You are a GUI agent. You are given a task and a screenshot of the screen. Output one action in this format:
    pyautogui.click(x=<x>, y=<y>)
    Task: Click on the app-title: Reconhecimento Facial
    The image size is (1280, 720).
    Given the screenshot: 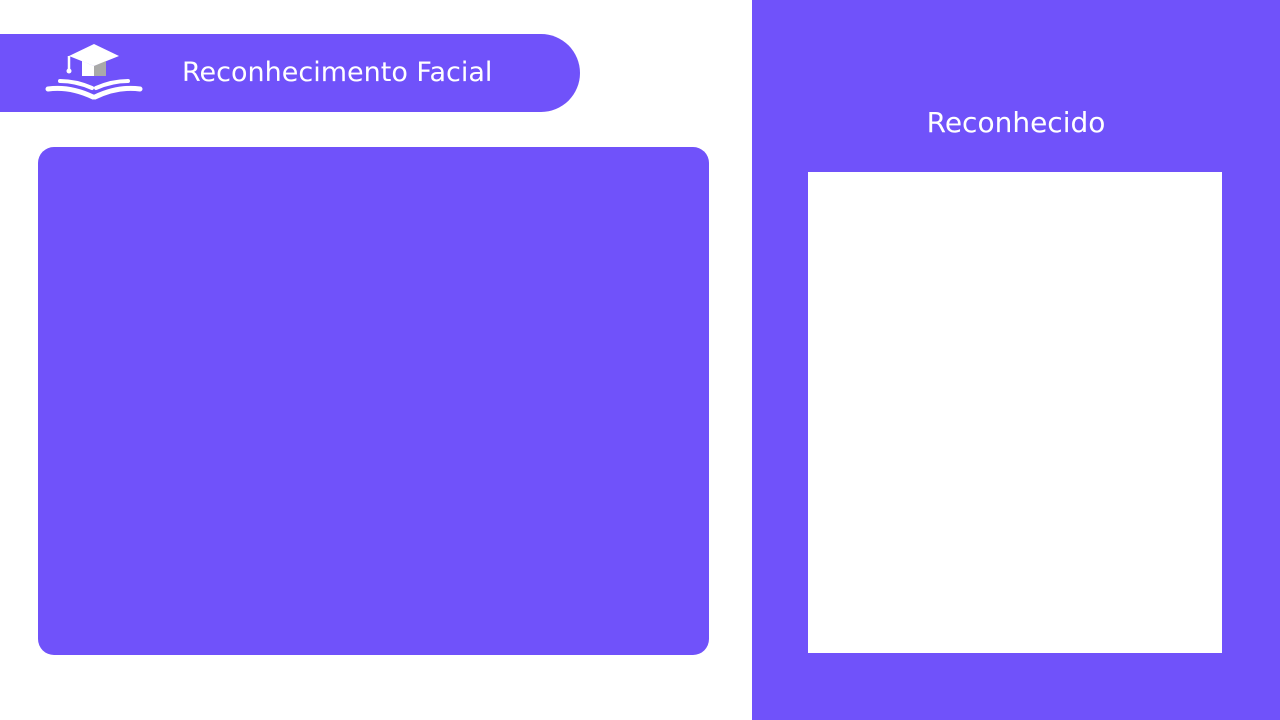 What is the action you would take?
    pyautogui.click(x=337, y=72)
    